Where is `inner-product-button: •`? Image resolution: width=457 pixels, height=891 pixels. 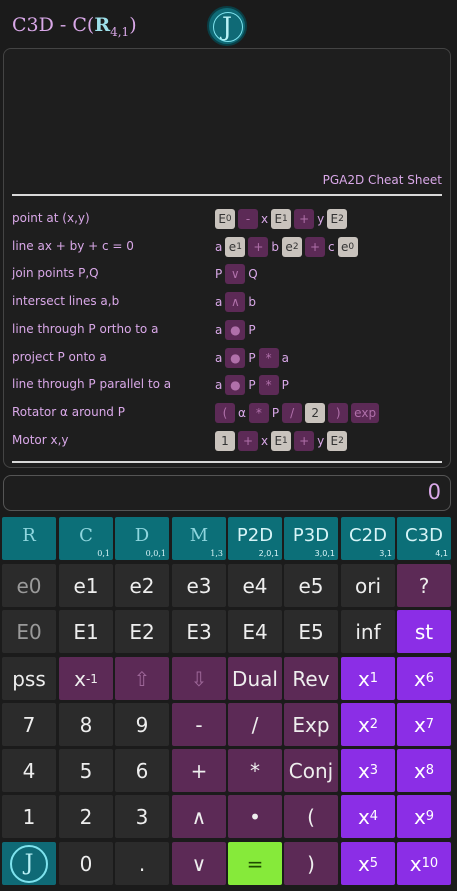
inner-product-button: • is located at coordinates (255, 816).